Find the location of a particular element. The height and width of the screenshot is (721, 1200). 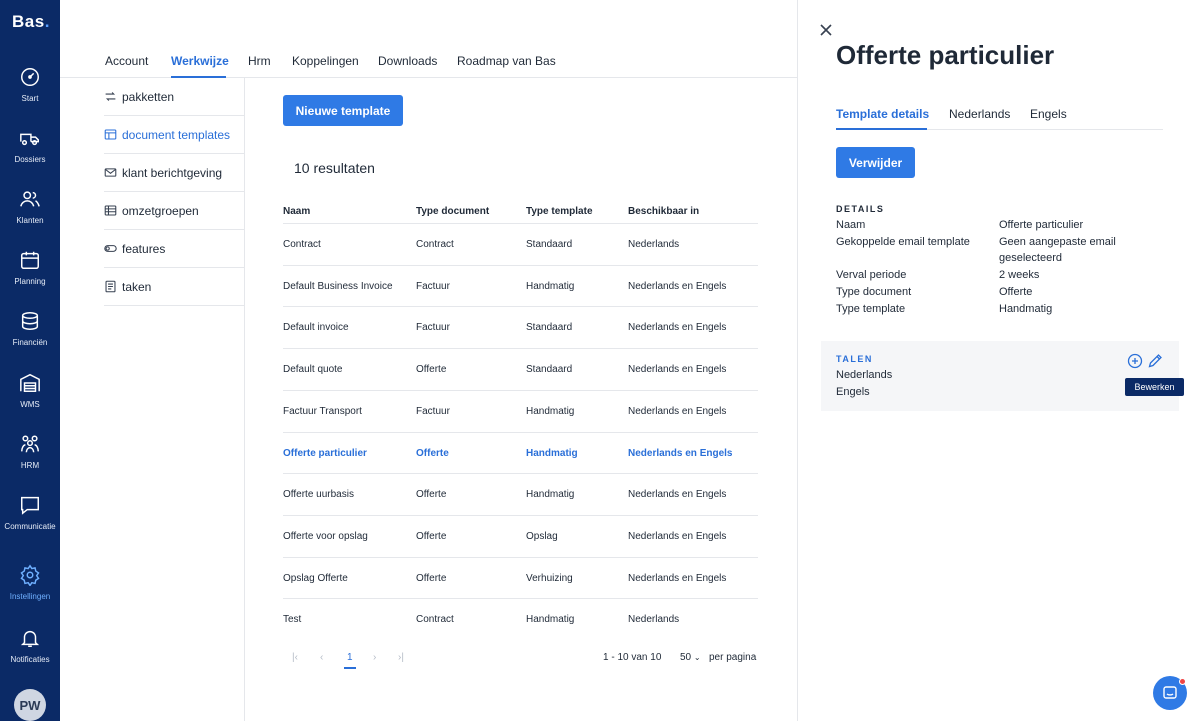

cell-naam: Default quote is located at coordinates (313, 370).